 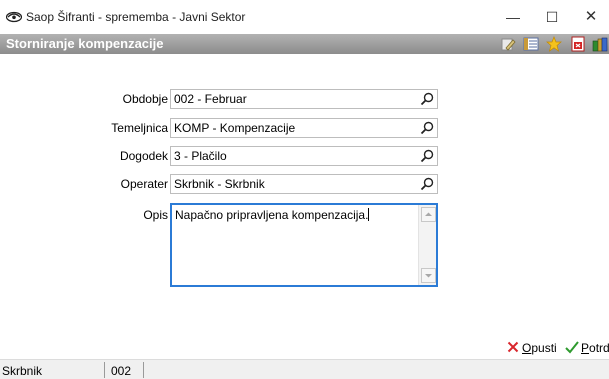 What do you see at coordinates (143, 156) in the screenshot?
I see `dogodek-label: Dogodek` at bounding box center [143, 156].